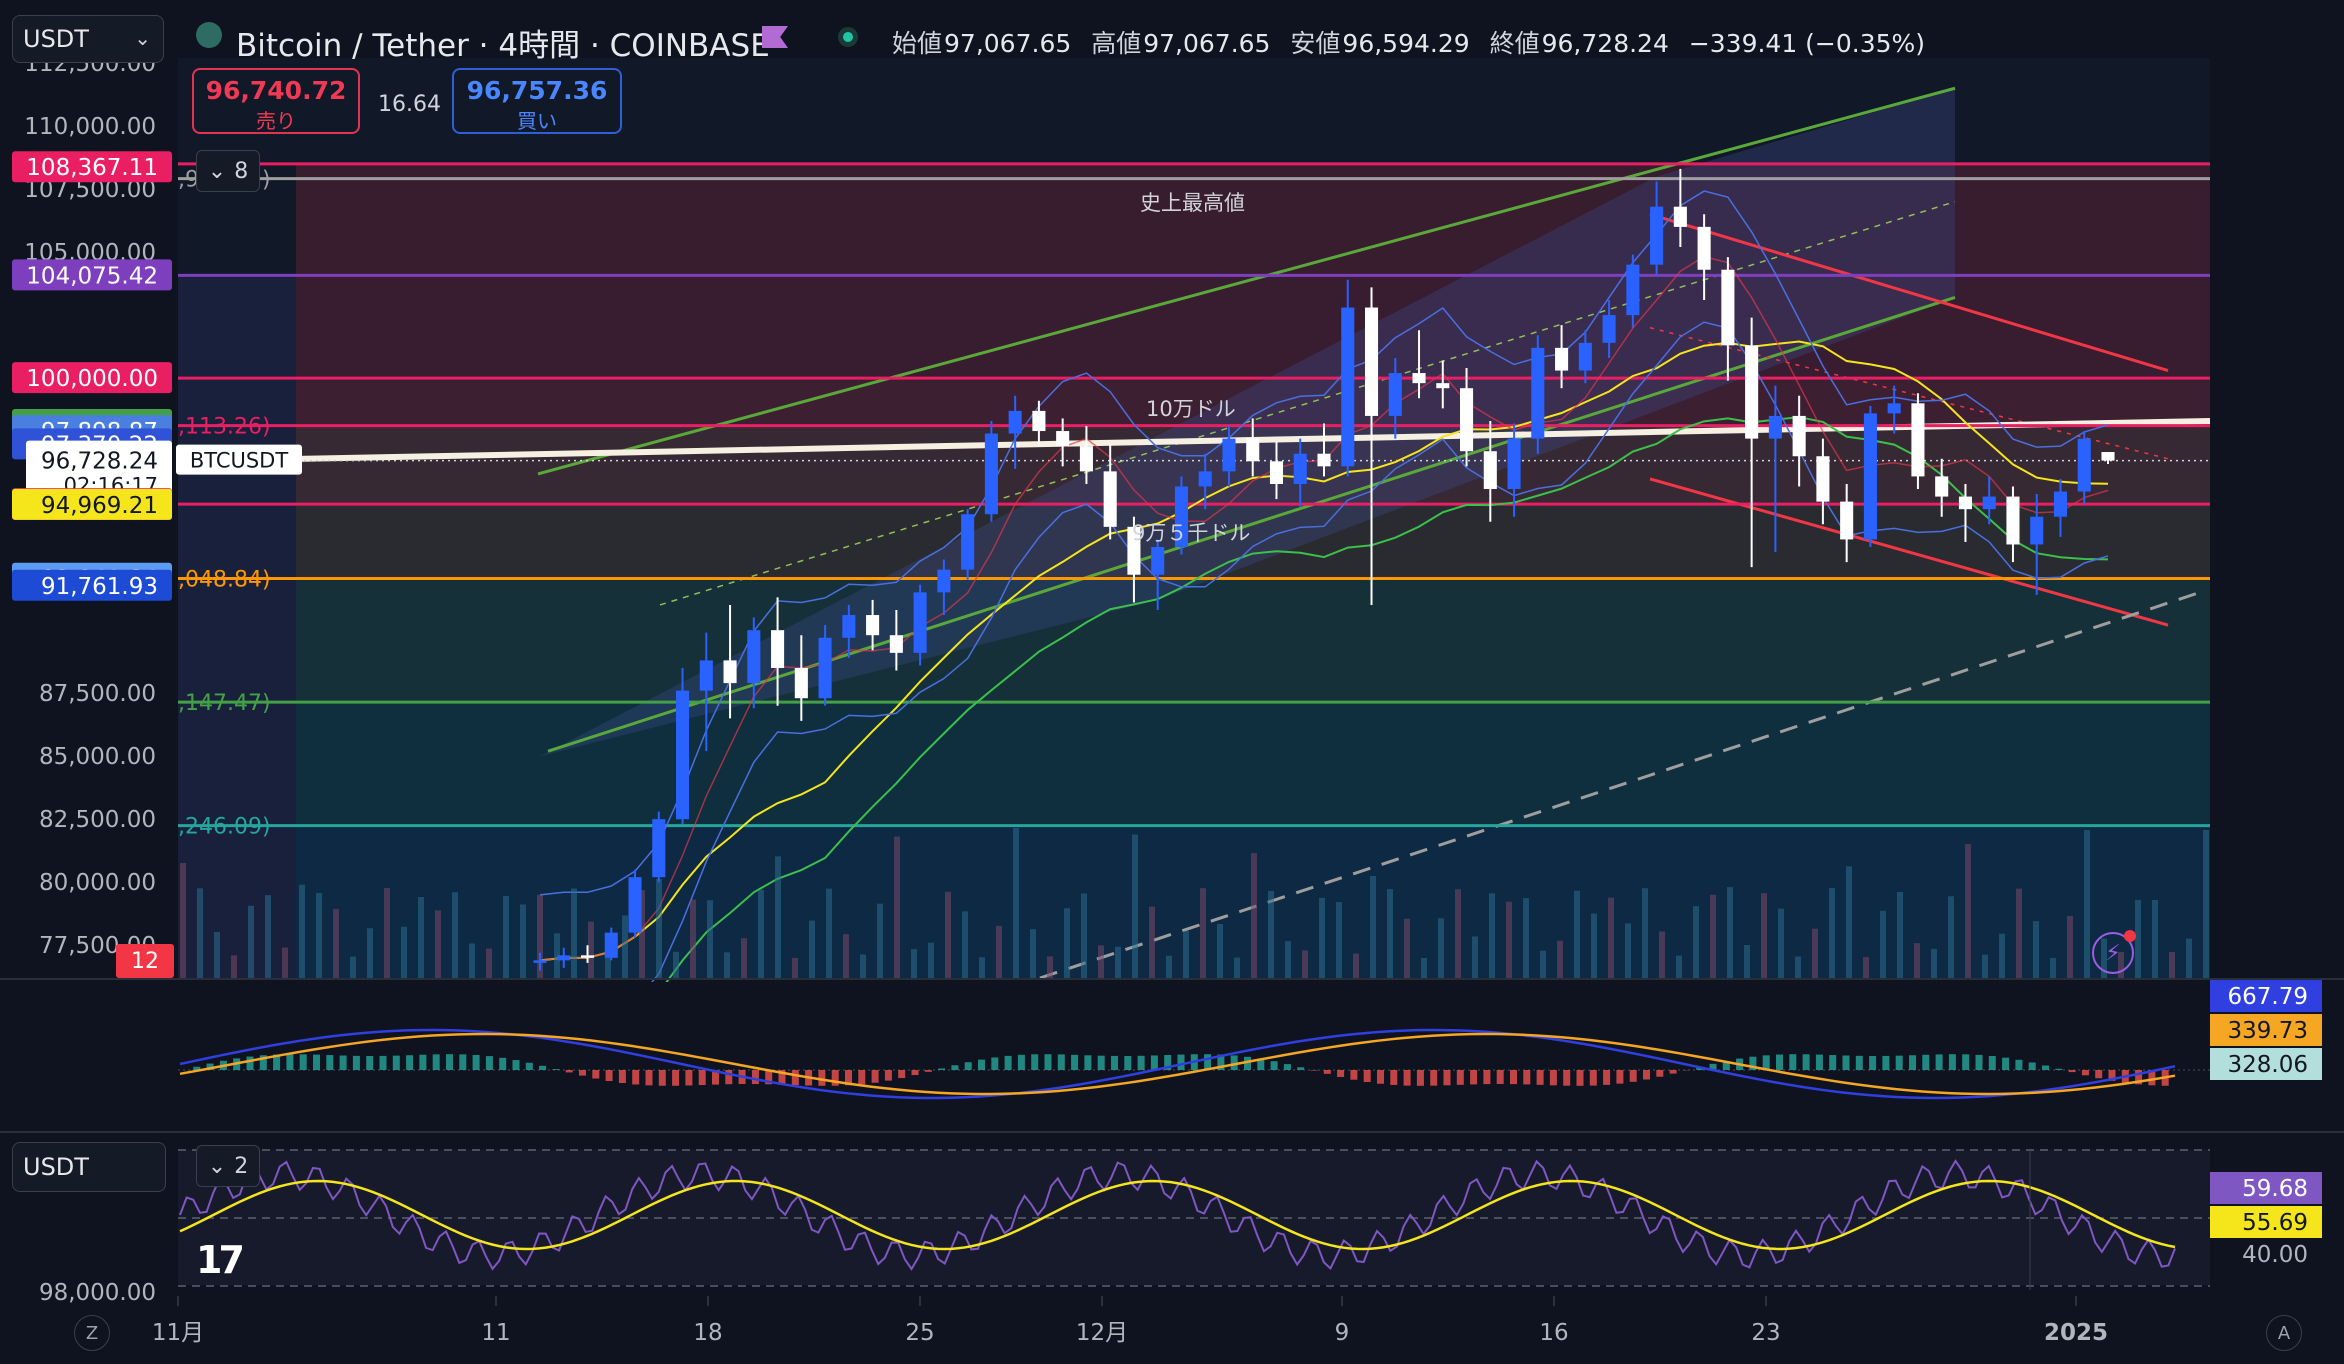 This screenshot has height=1364, width=2344. I want to click on lower-pane-y-label: 98,000.00, so click(97, 1293).